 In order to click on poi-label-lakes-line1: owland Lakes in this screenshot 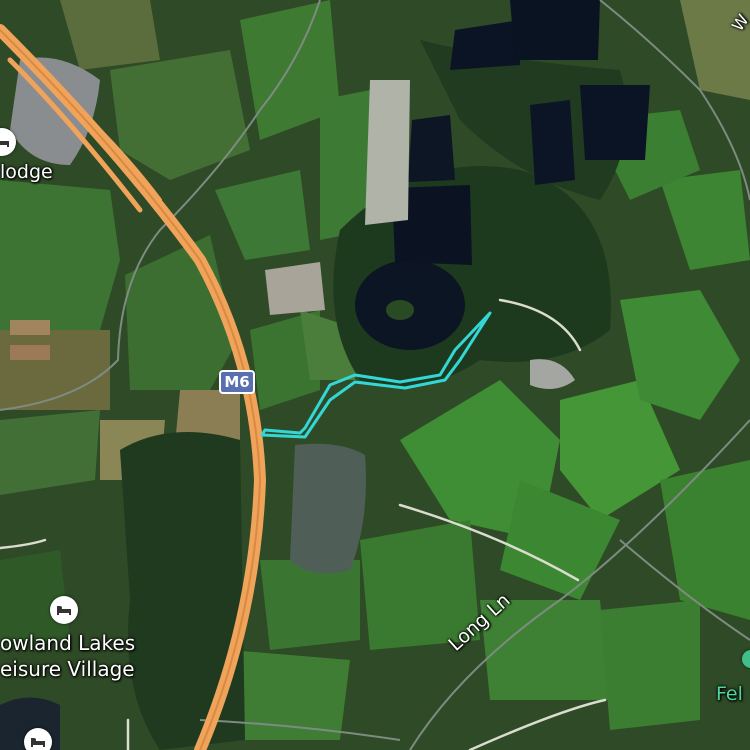, I will do `click(67, 643)`.